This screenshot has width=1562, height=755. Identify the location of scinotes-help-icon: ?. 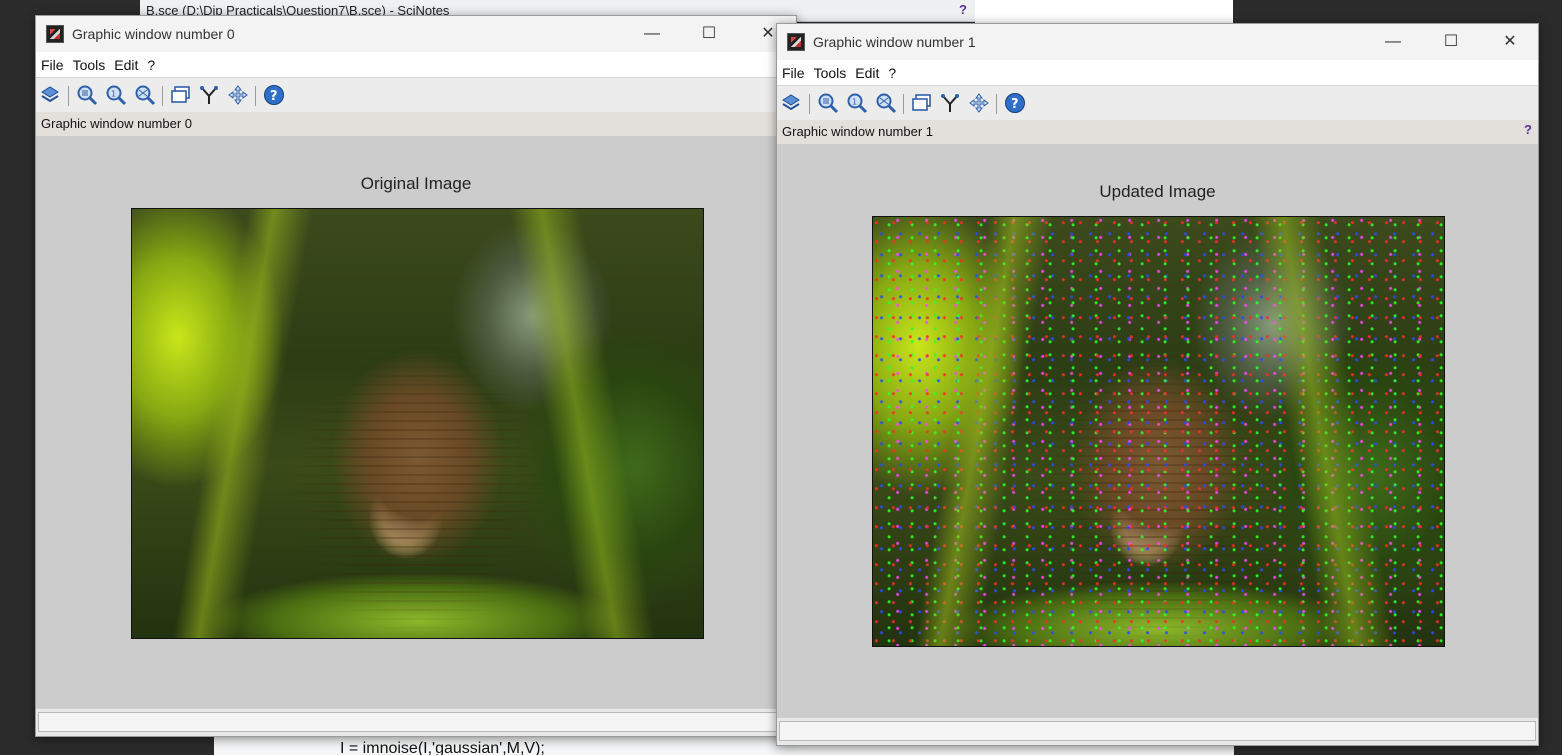
(963, 9).